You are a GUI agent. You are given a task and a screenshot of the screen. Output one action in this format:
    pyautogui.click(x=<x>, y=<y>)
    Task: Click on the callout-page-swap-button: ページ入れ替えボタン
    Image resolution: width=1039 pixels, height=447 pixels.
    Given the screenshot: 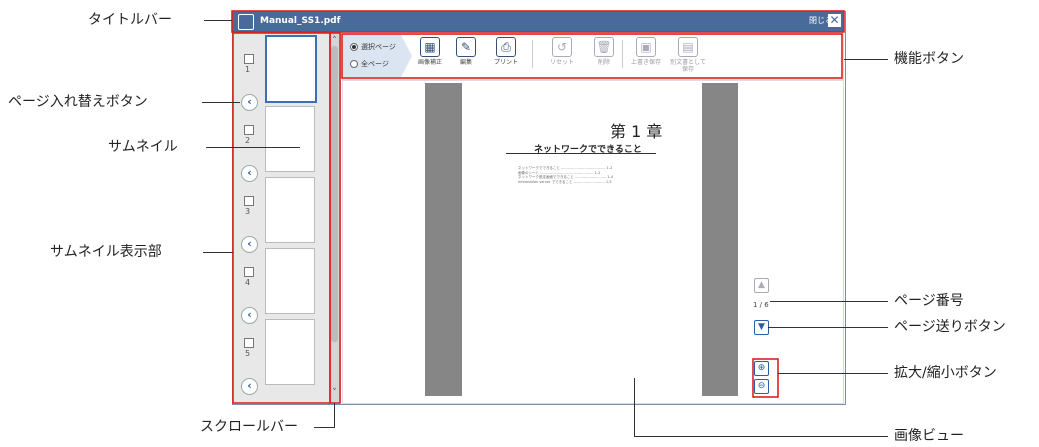 What is the action you would take?
    pyautogui.click(x=78, y=102)
    